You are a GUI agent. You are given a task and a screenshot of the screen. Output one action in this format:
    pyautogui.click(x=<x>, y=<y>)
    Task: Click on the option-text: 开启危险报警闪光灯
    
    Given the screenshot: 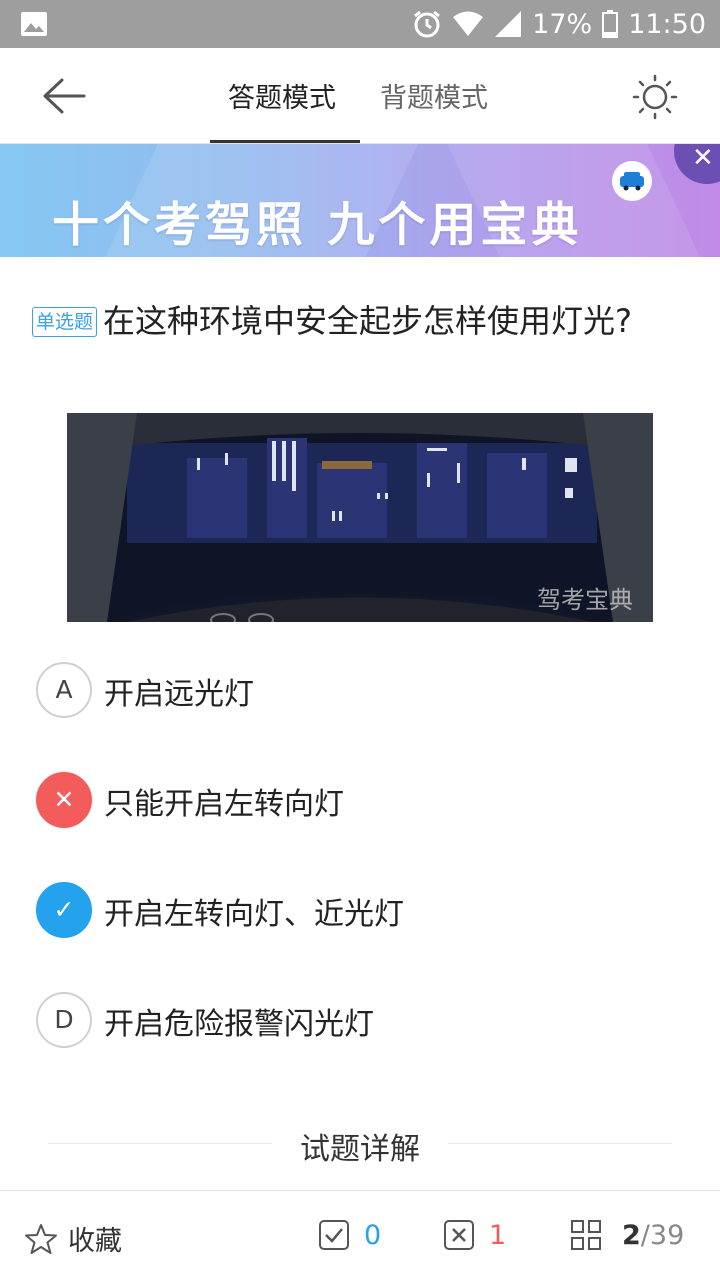 What is the action you would take?
    pyautogui.click(x=239, y=1024)
    